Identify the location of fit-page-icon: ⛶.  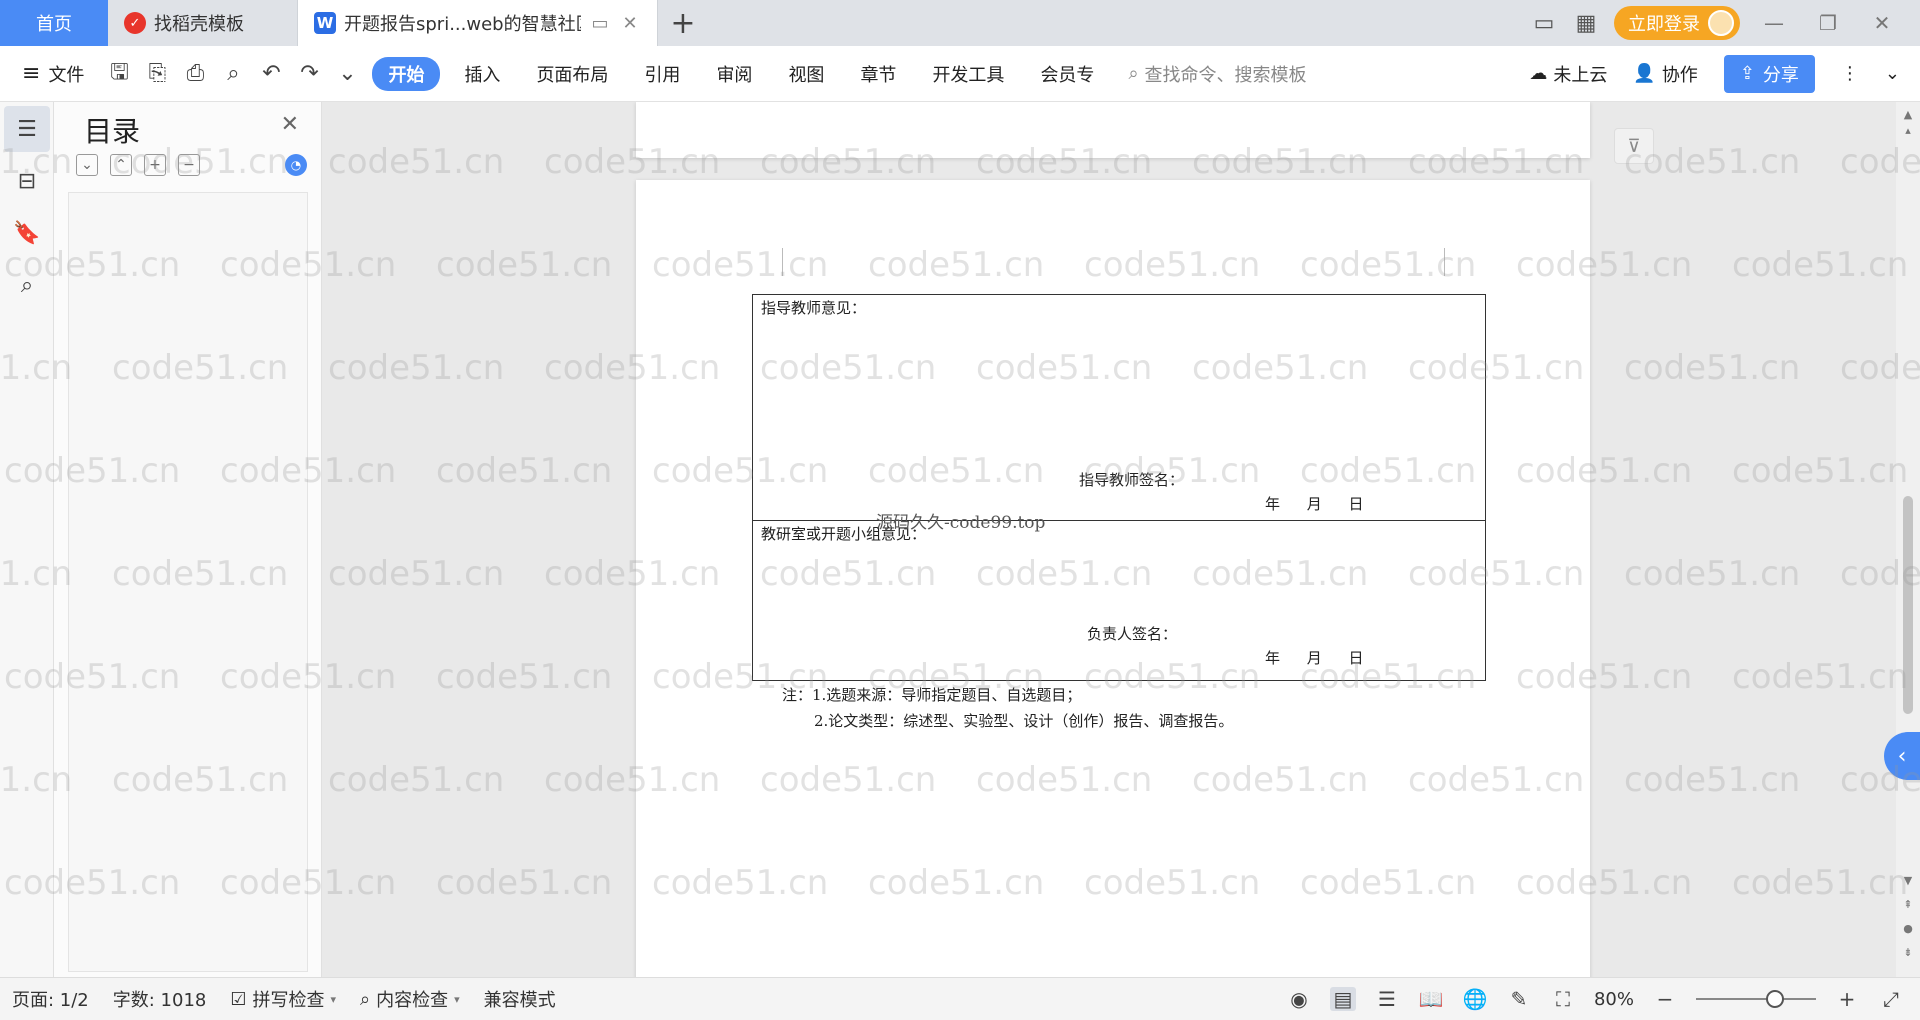
(1563, 999).